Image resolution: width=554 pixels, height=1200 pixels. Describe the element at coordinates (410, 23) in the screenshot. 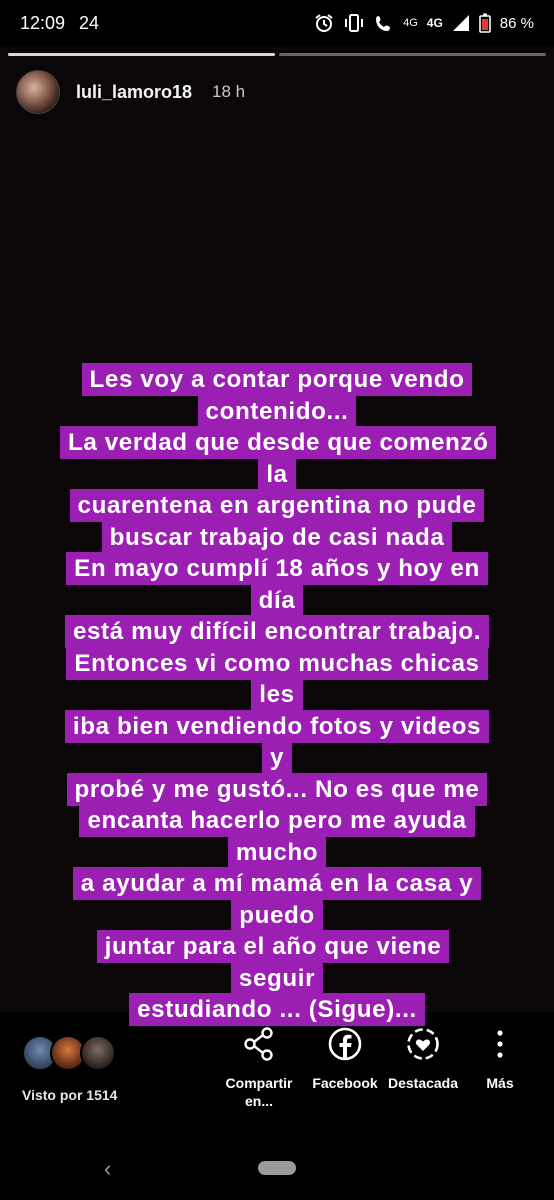

I see `network-4g-label: 4G` at that location.